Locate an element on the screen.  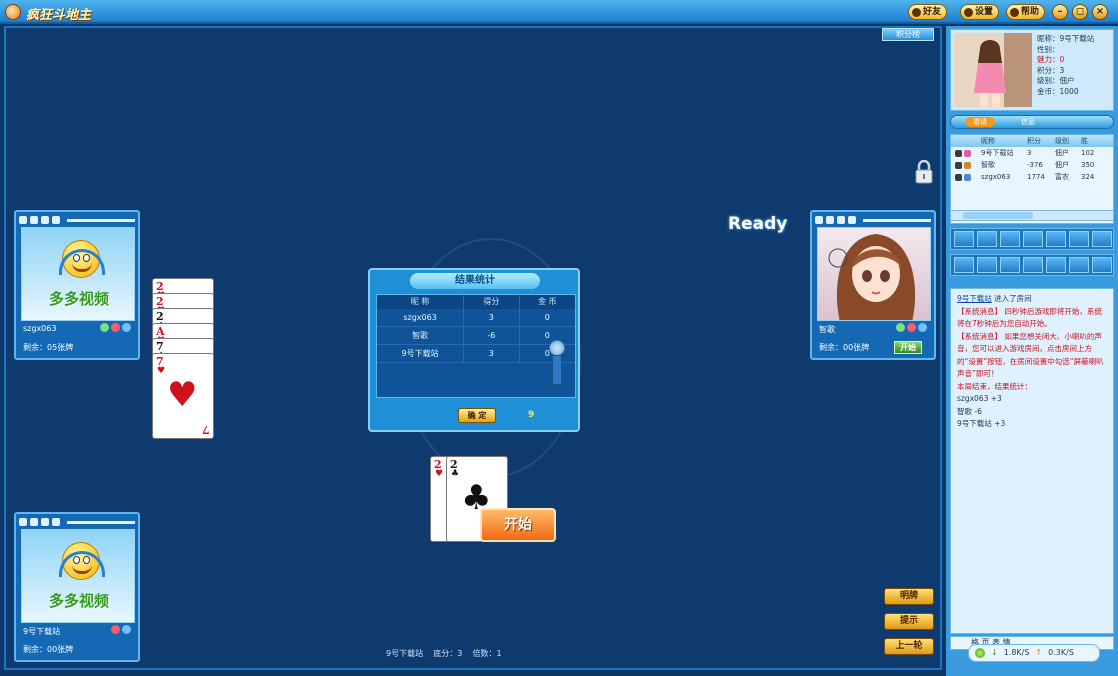
scrollbar-thumb is located at coordinates (998, 215).